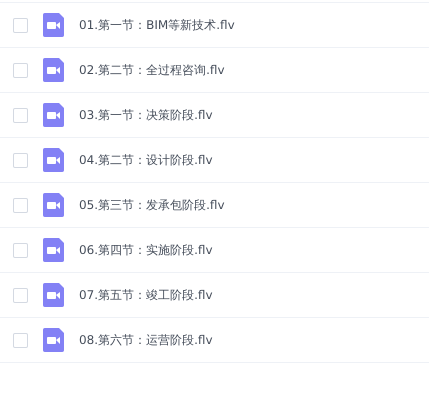 This screenshot has width=429, height=420. Describe the element at coordinates (146, 340) in the screenshot. I see `file-name: 08.第六节：运营阶段.flv` at that location.